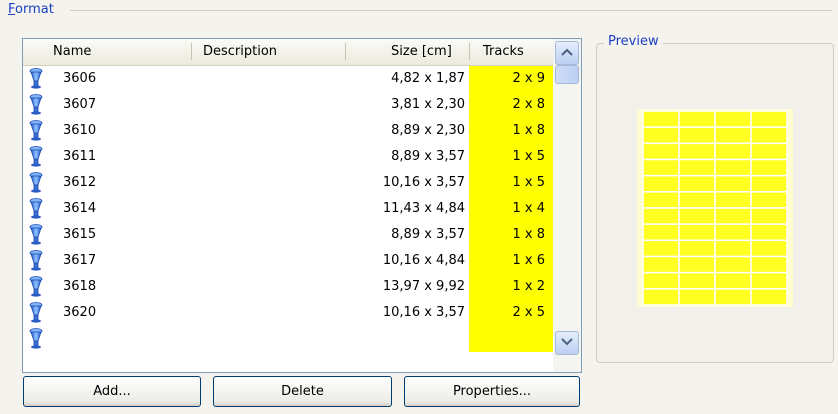  Describe the element at coordinates (302, 391) in the screenshot. I see `delete-button: Delete` at that location.